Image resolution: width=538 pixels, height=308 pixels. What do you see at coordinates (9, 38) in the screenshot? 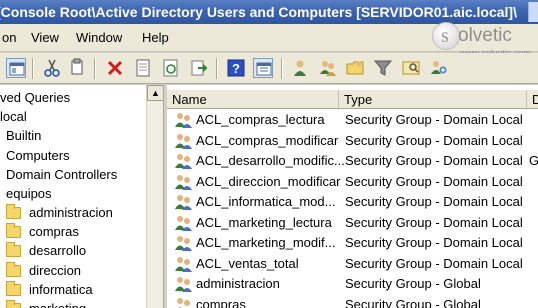
I see `menu-action: on` at bounding box center [9, 38].